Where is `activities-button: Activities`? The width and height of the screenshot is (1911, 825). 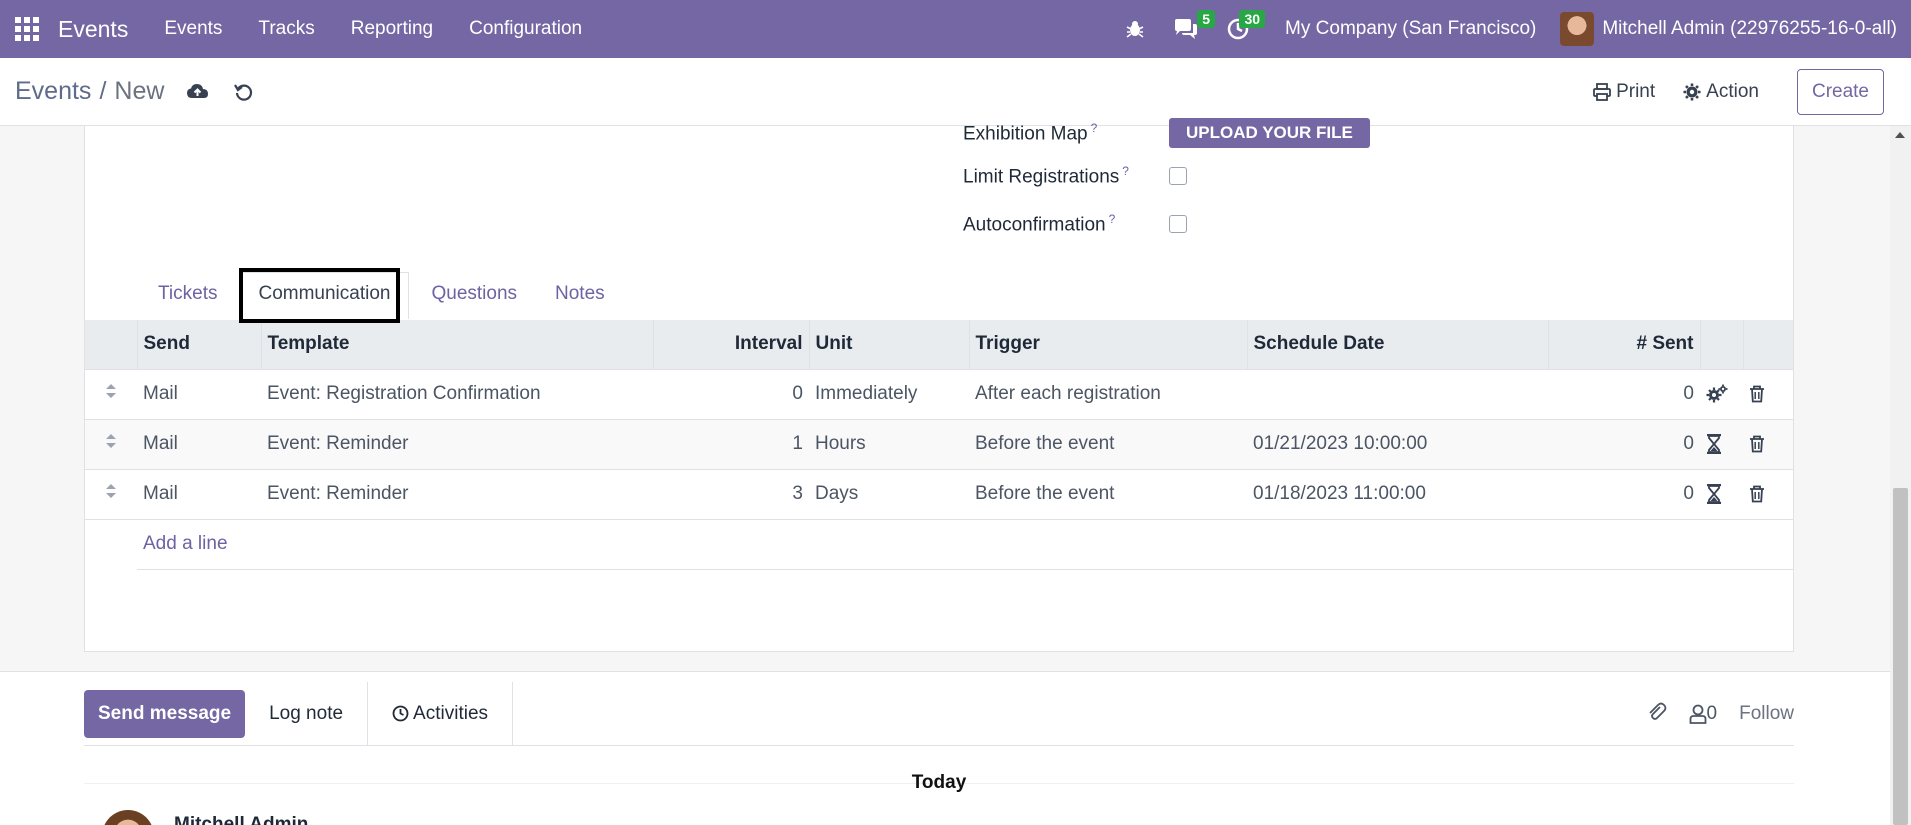 activities-button: Activities is located at coordinates (441, 713).